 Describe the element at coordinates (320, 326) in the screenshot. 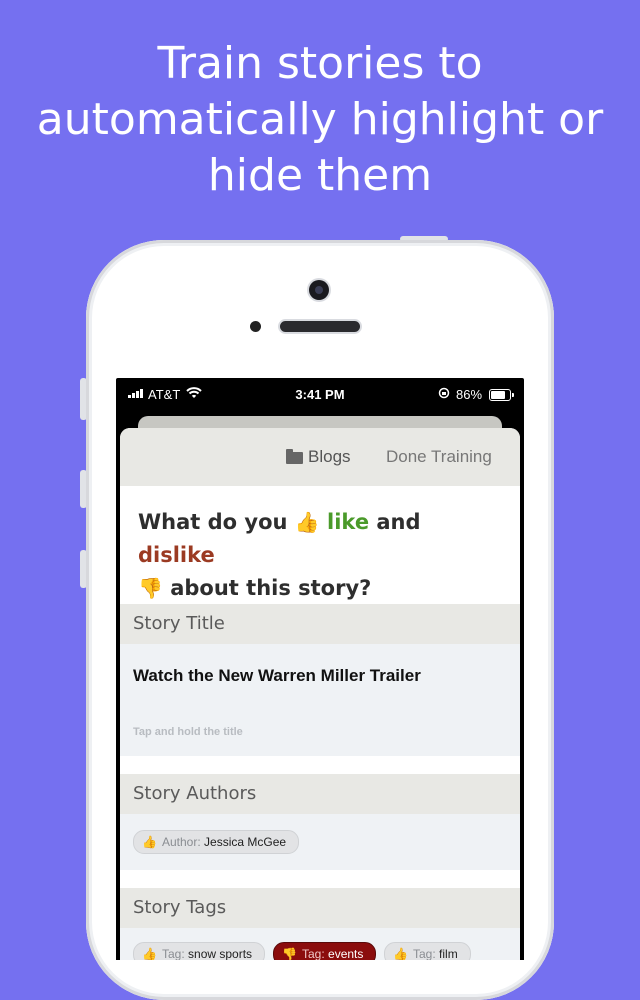

I see `earpiece-speaker` at that location.